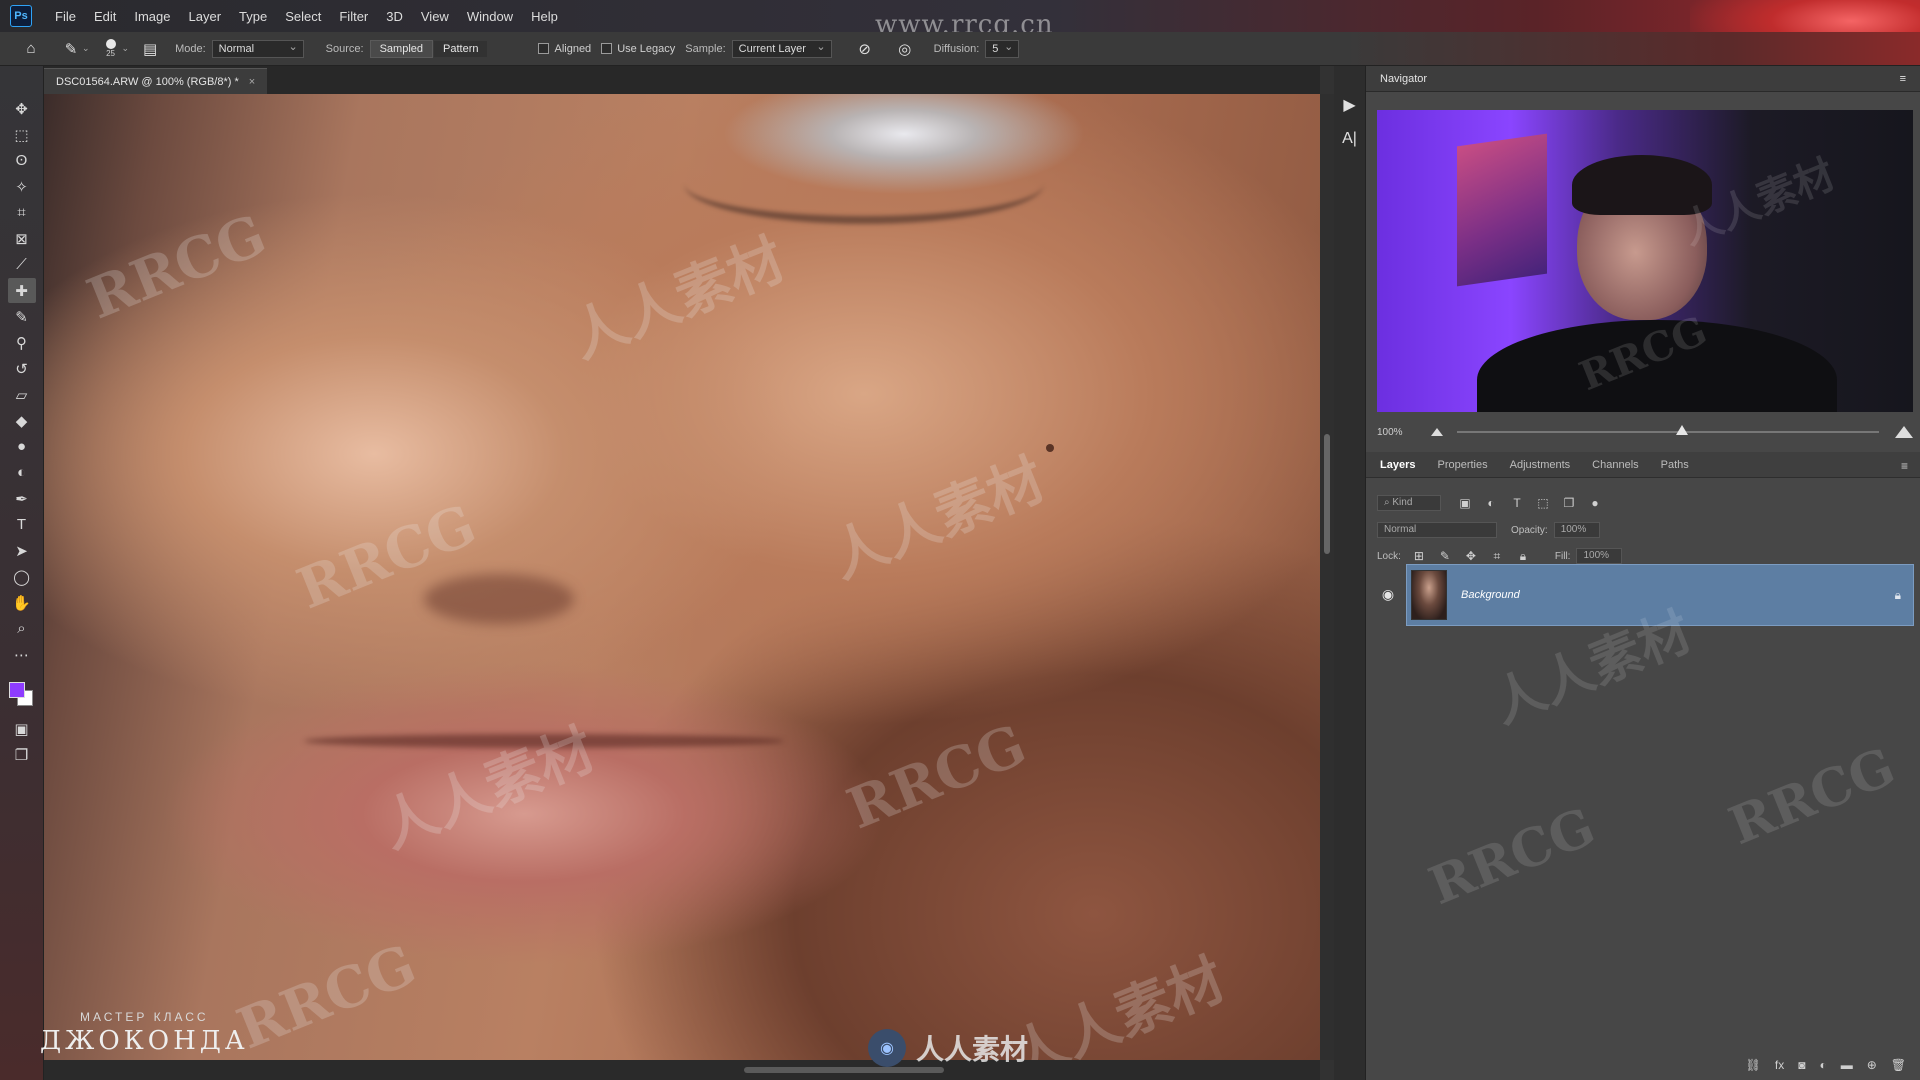 The width and height of the screenshot is (1920, 1080). Describe the element at coordinates (1517, 503) in the screenshot. I see `type-filter-icon: T` at that location.